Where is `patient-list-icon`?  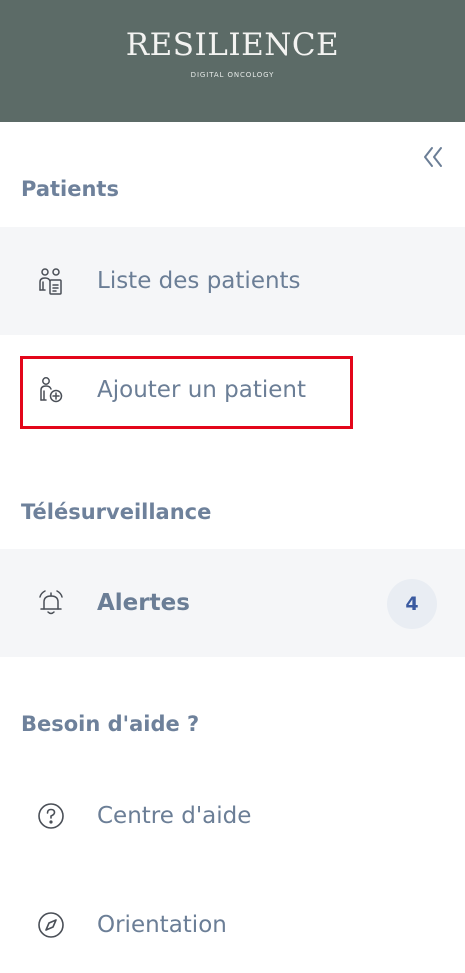 patient-list-icon is located at coordinates (51, 281).